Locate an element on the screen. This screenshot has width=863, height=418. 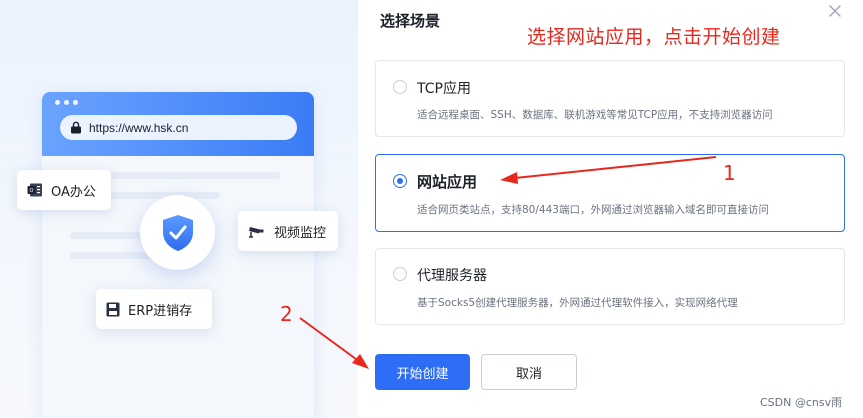
document-icon: O is located at coordinates (34, 190).